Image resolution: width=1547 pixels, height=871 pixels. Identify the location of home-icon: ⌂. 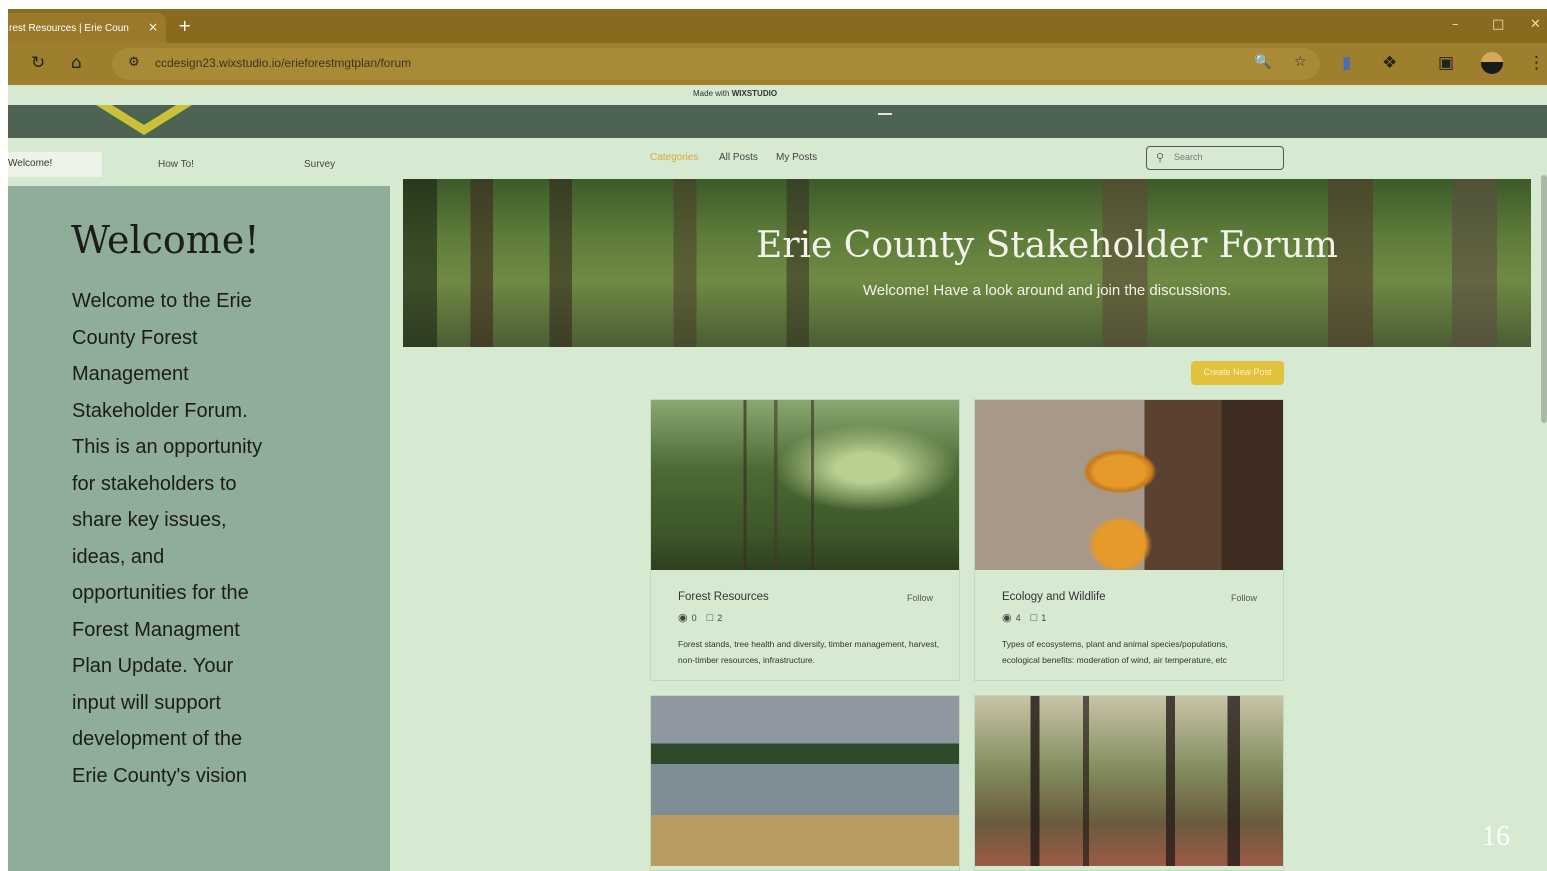
(76, 63).